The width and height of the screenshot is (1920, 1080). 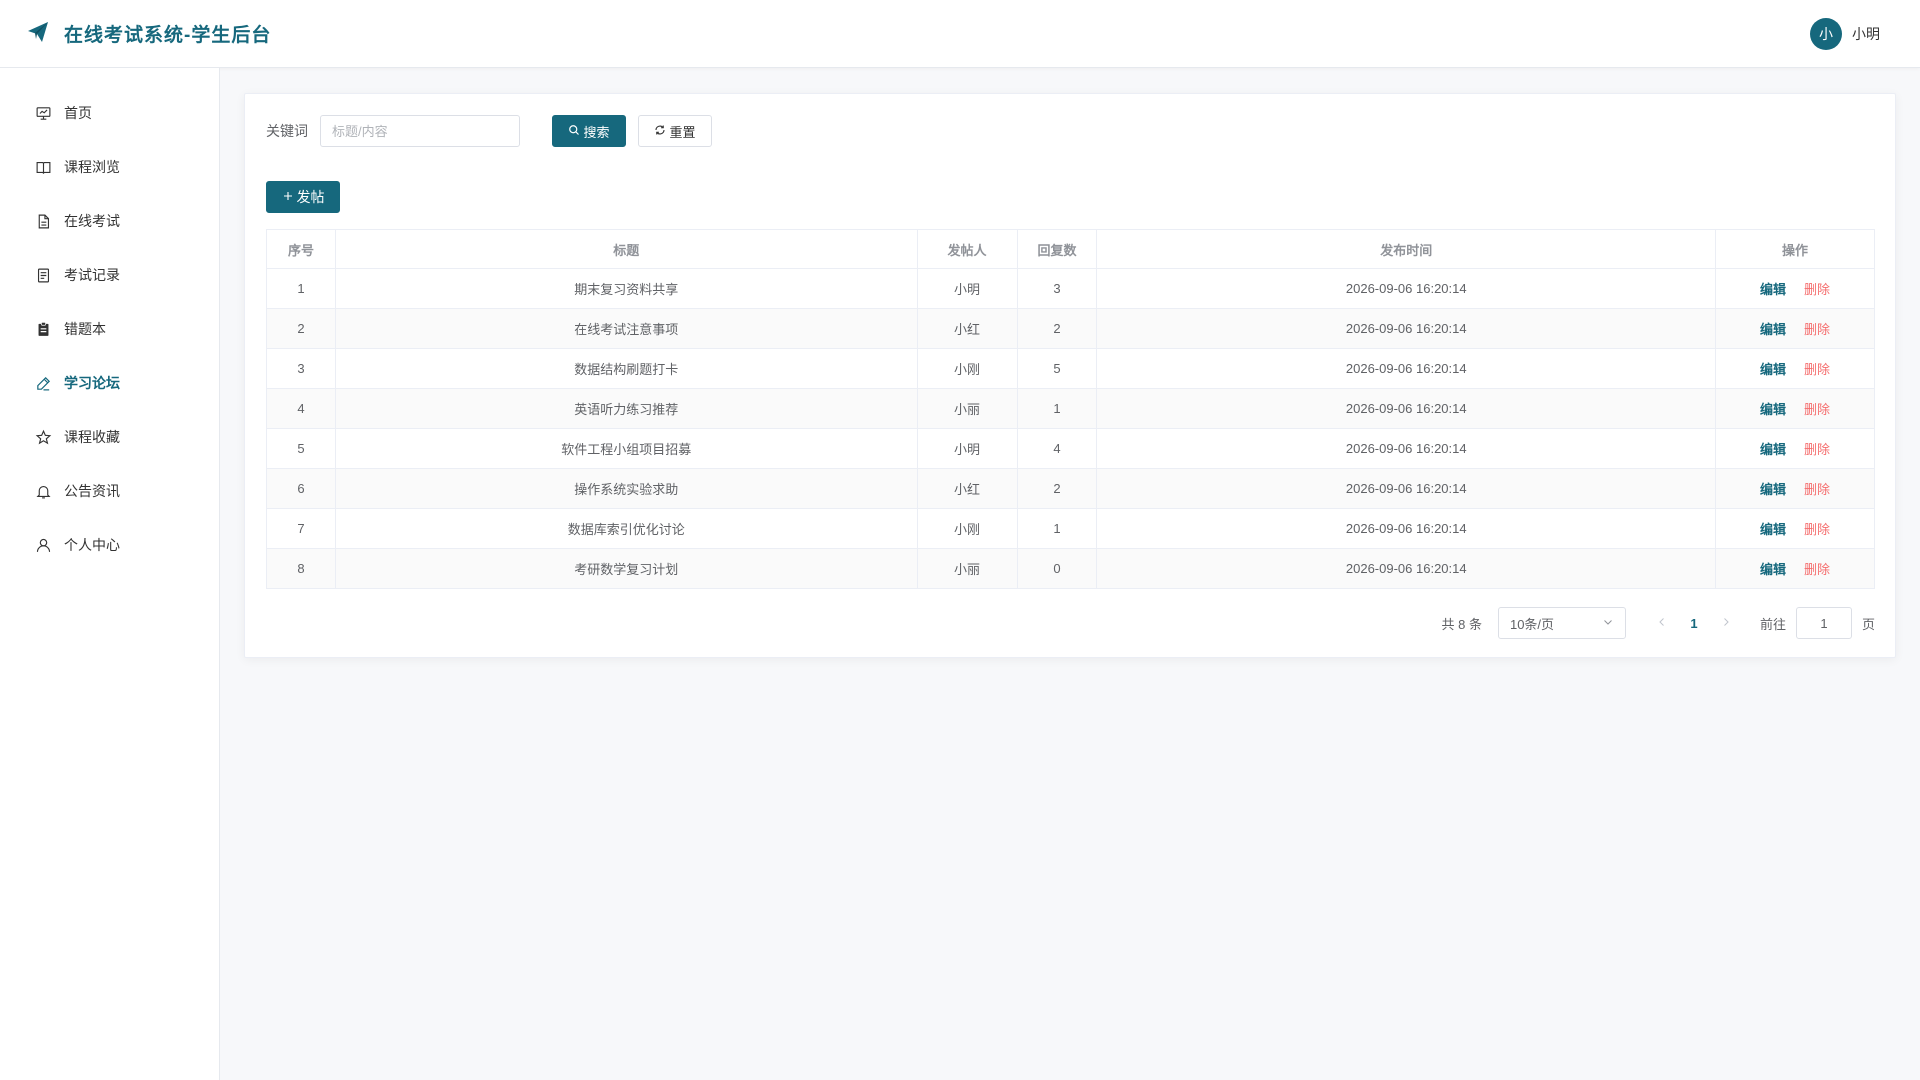 I want to click on book-icon, so click(x=43, y=167).